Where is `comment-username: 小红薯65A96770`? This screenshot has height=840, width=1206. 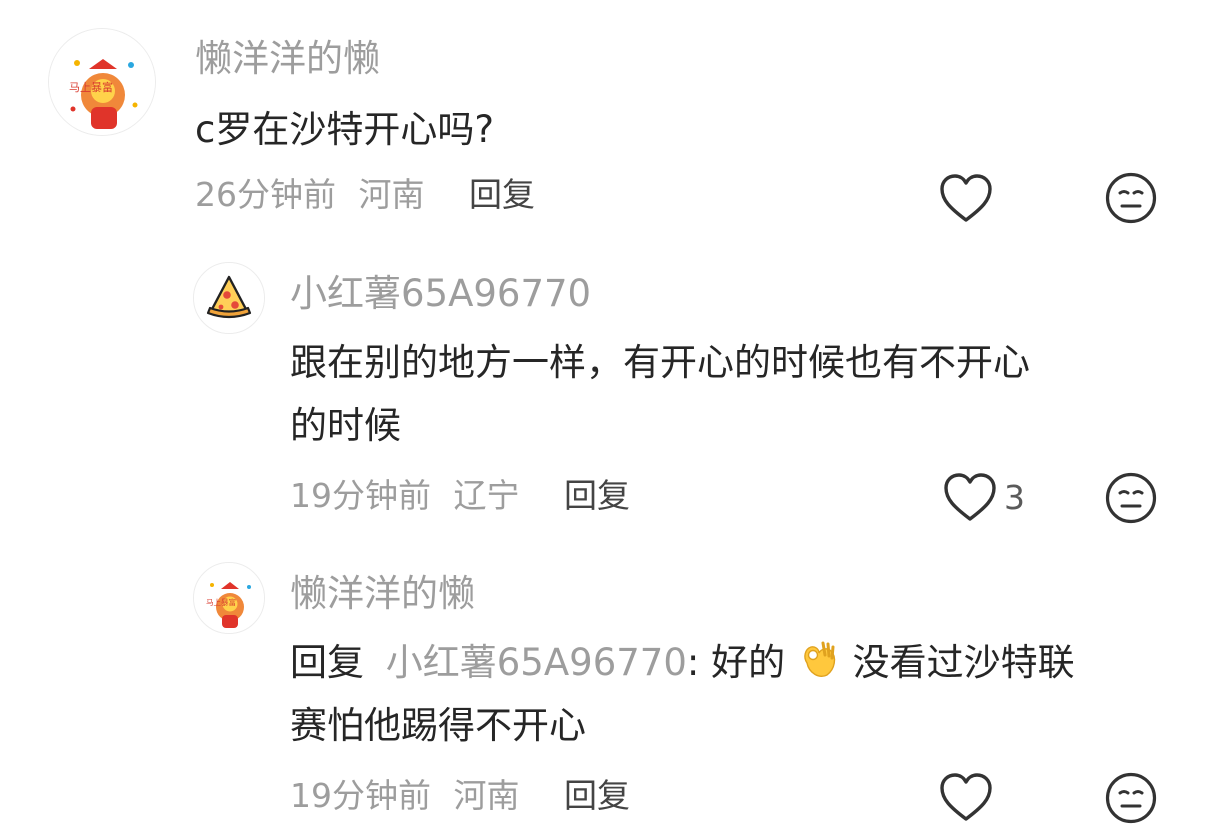
comment-username: 小红薯65A96770 is located at coordinates (440, 294).